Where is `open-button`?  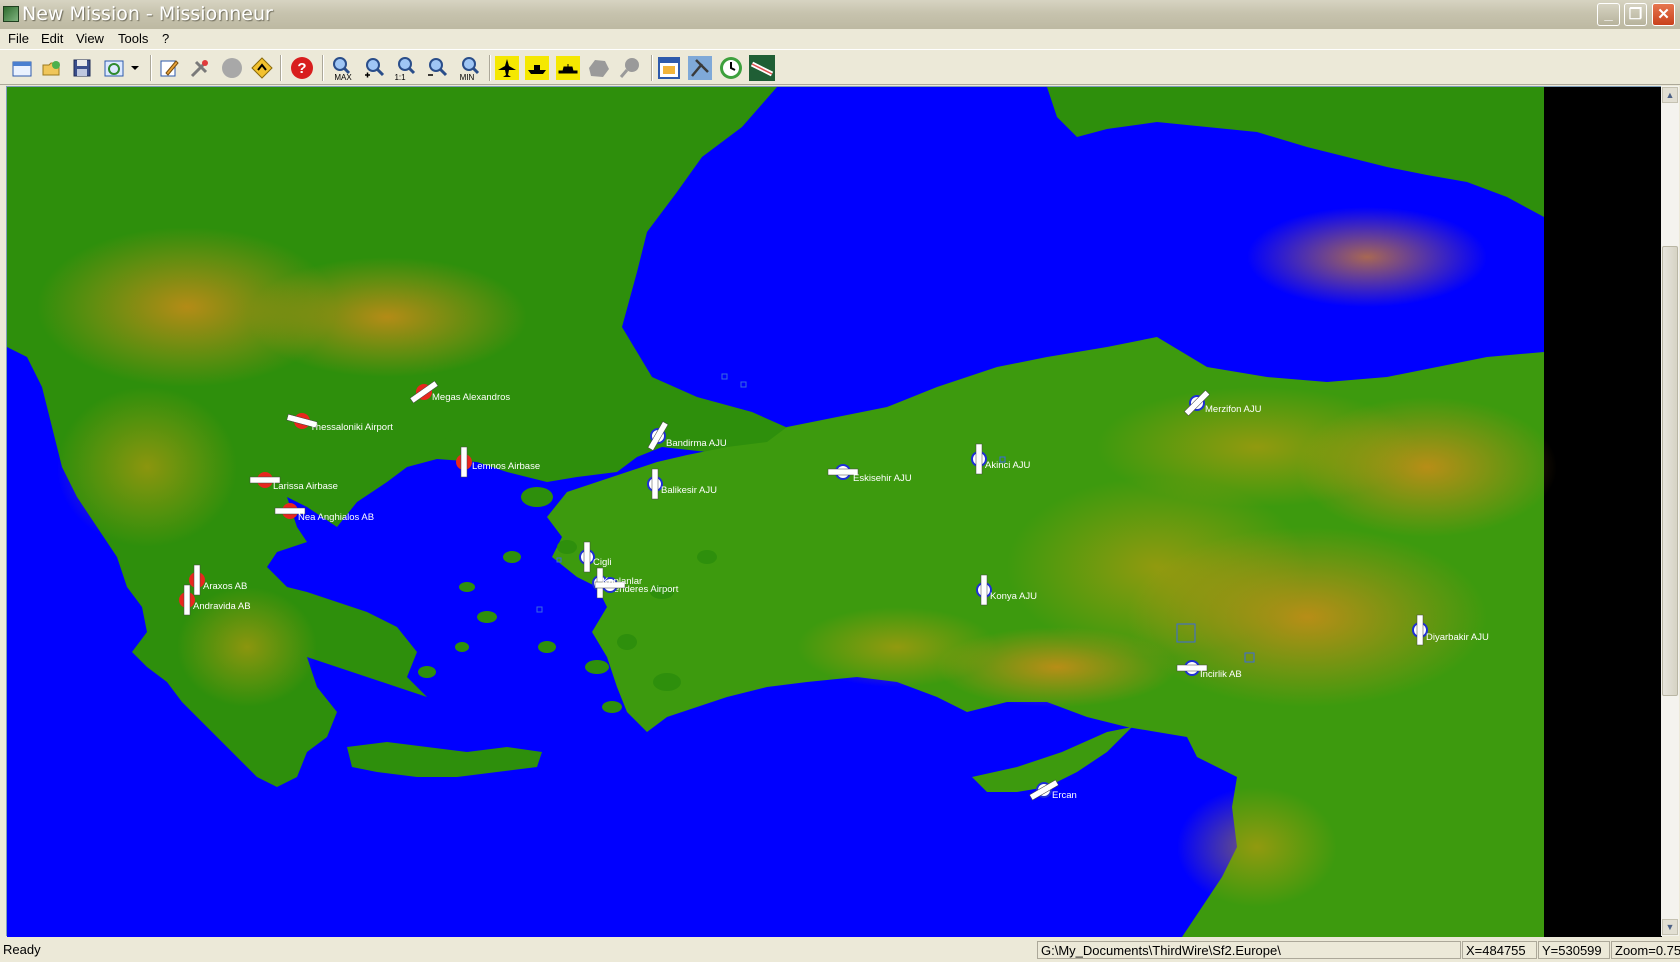 open-button is located at coordinates (52, 68).